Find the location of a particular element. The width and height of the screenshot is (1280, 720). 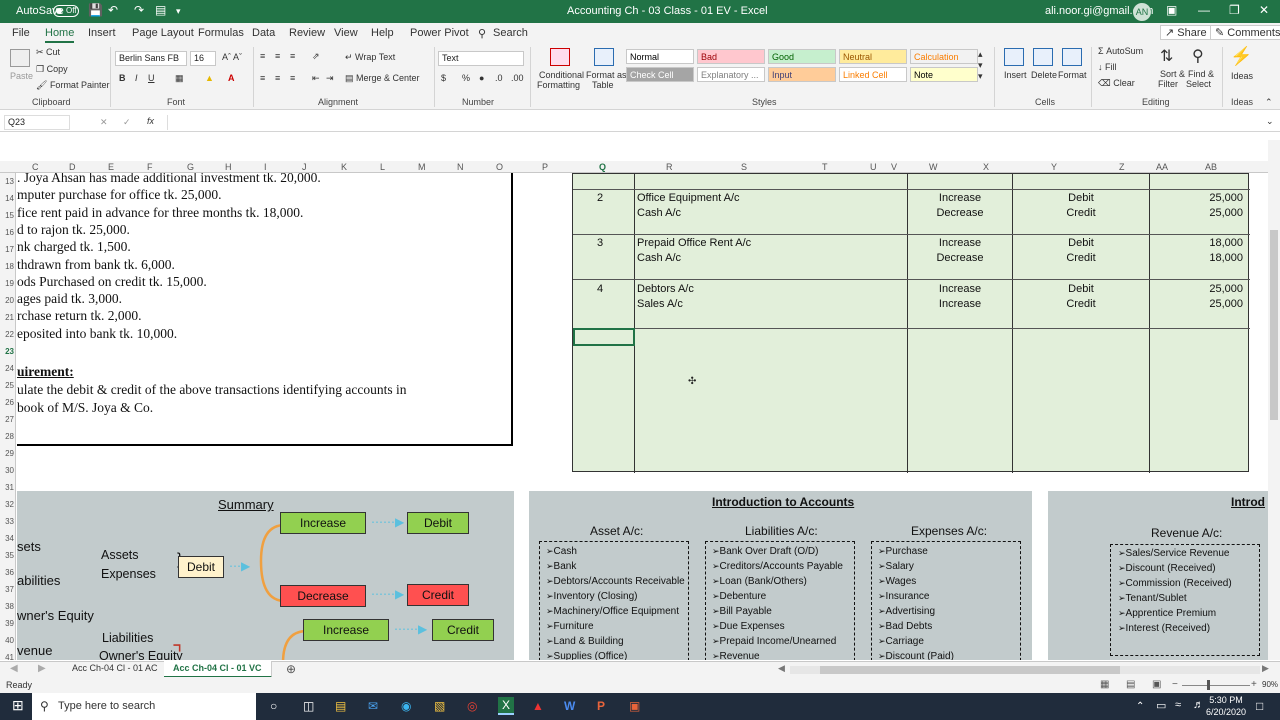

tab-help: Help is located at coordinates (382, 33).